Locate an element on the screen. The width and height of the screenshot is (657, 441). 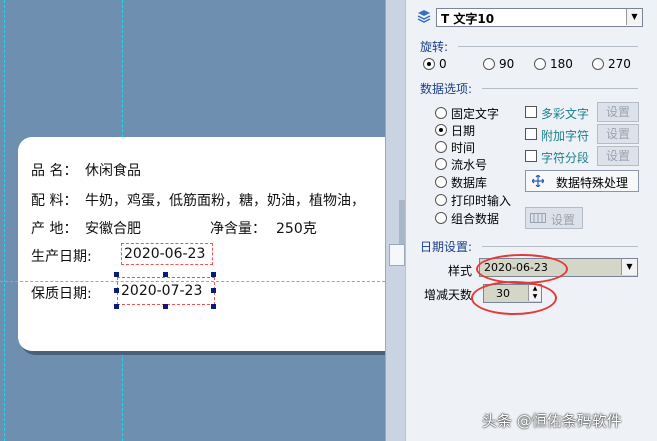
data-option-print-input: 打印时输入 is located at coordinates (481, 201).